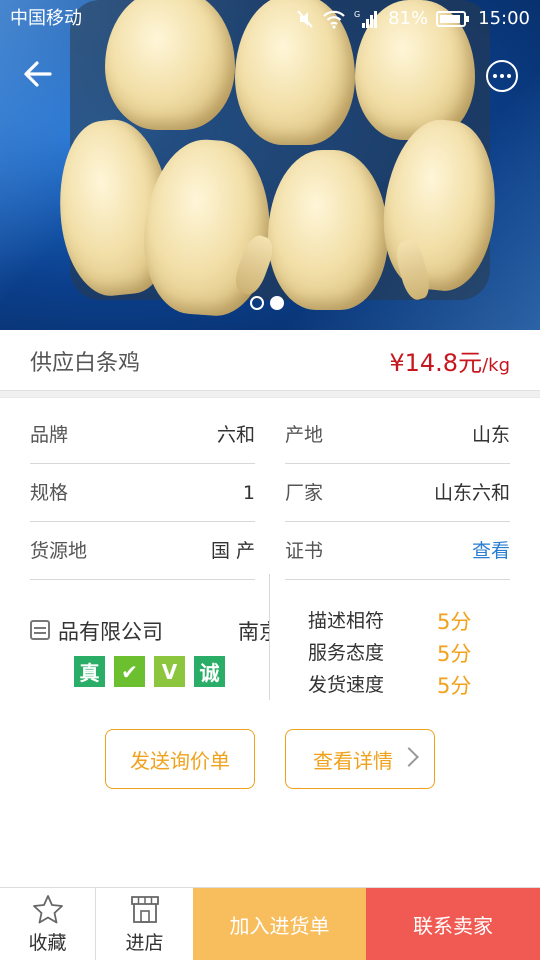 The image size is (540, 960). I want to click on rating-label: 发货速度, so click(346, 685).